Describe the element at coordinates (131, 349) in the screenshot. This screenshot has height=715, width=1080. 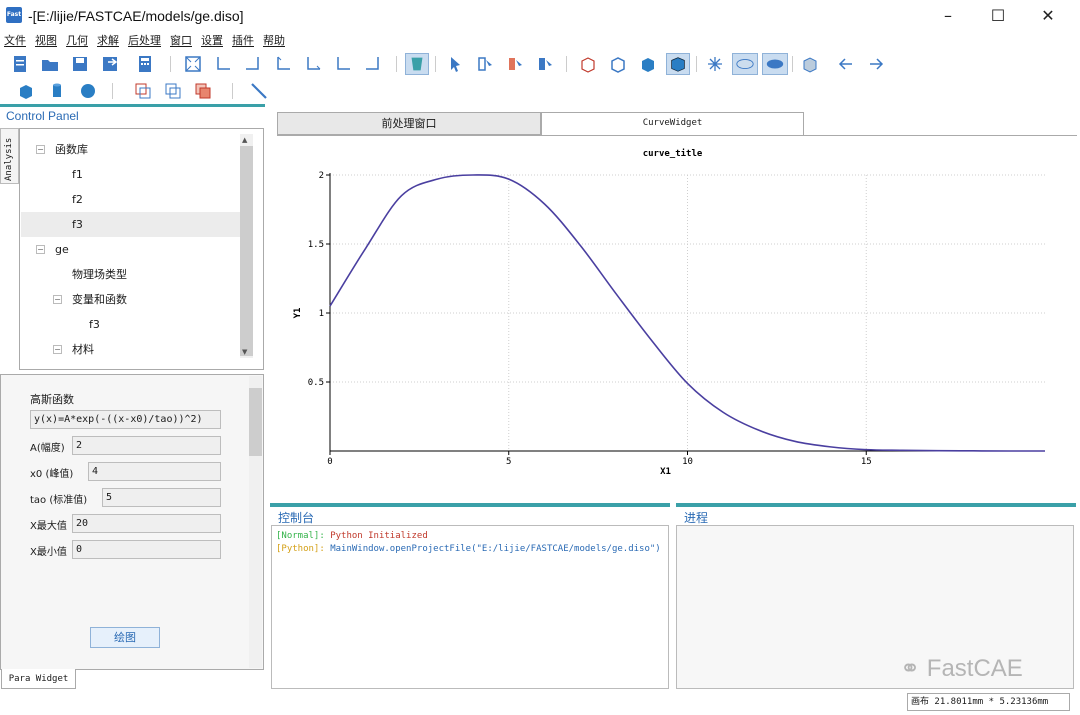
I see `tree-item-materials: − 材料` at that location.